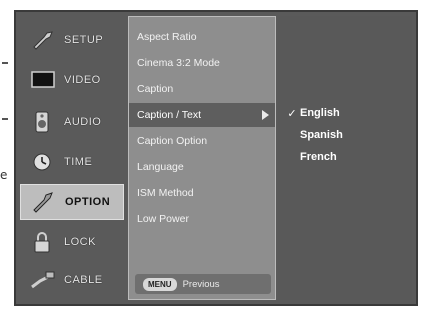 The height and width of the screenshot is (310, 422). What do you see at coordinates (202, 219) in the screenshot?
I see `menu-item-low-power: Low Power` at bounding box center [202, 219].